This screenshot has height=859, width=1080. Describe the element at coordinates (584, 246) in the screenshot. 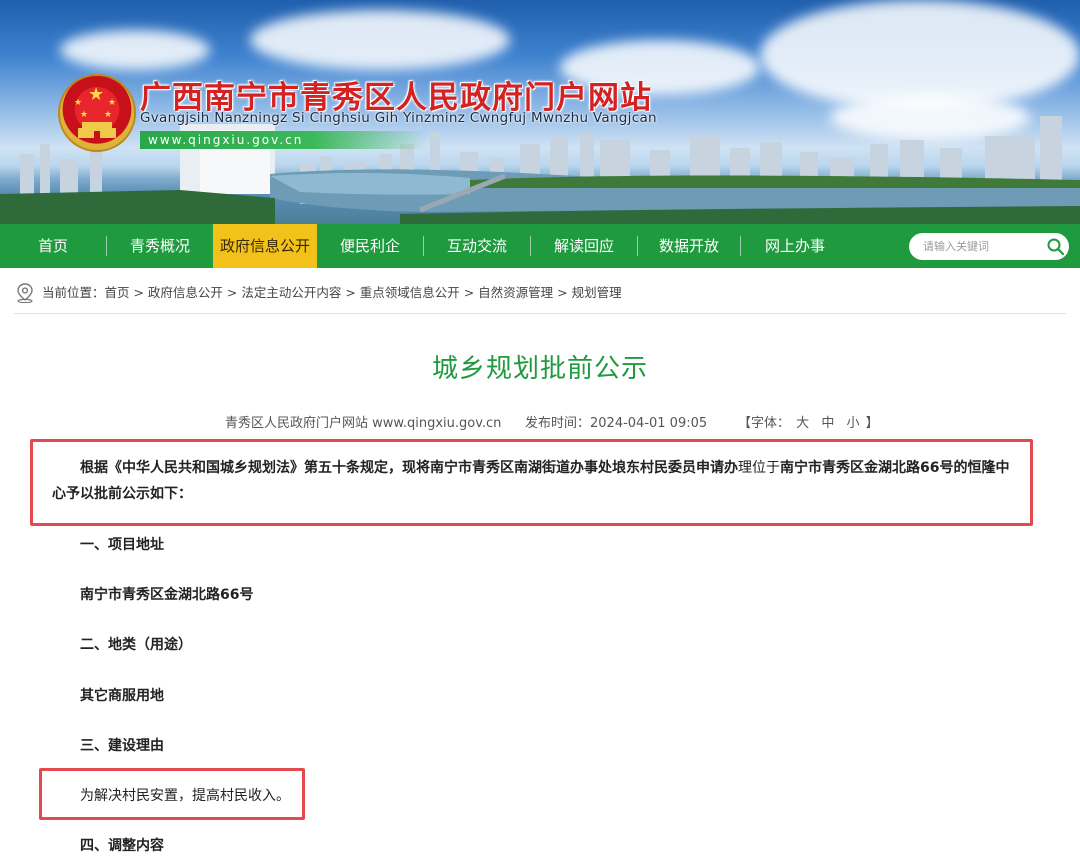

I see `nav-item-interpretation: 解读回应` at that location.